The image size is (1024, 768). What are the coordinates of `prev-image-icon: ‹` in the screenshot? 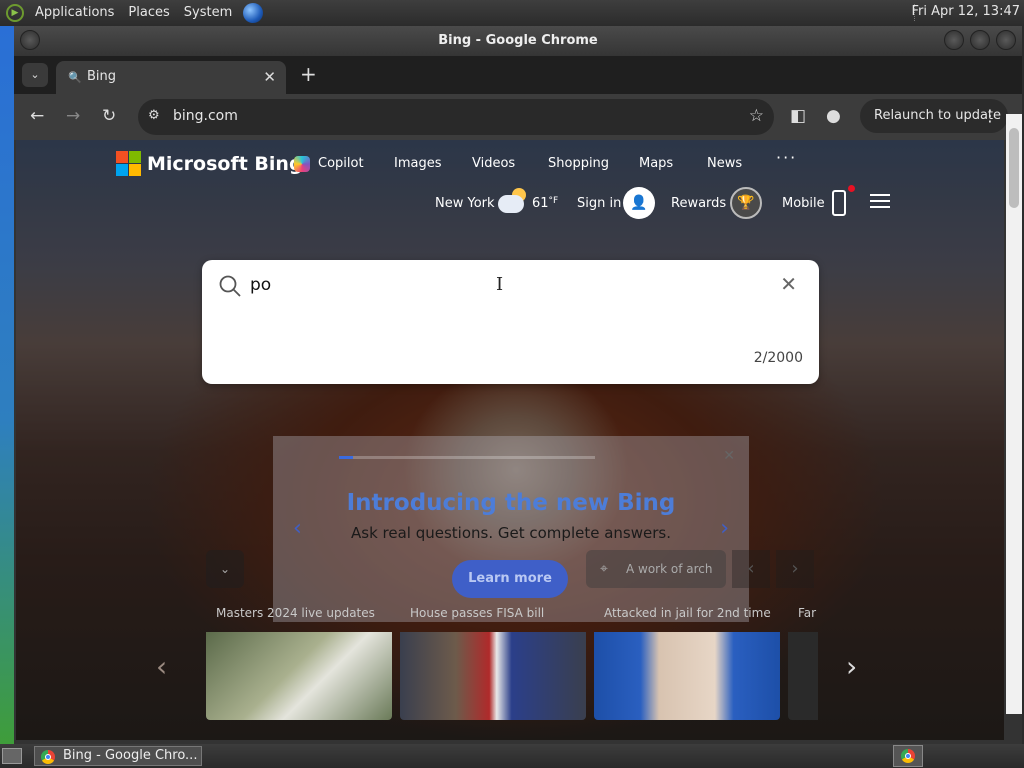 It's located at (751, 569).